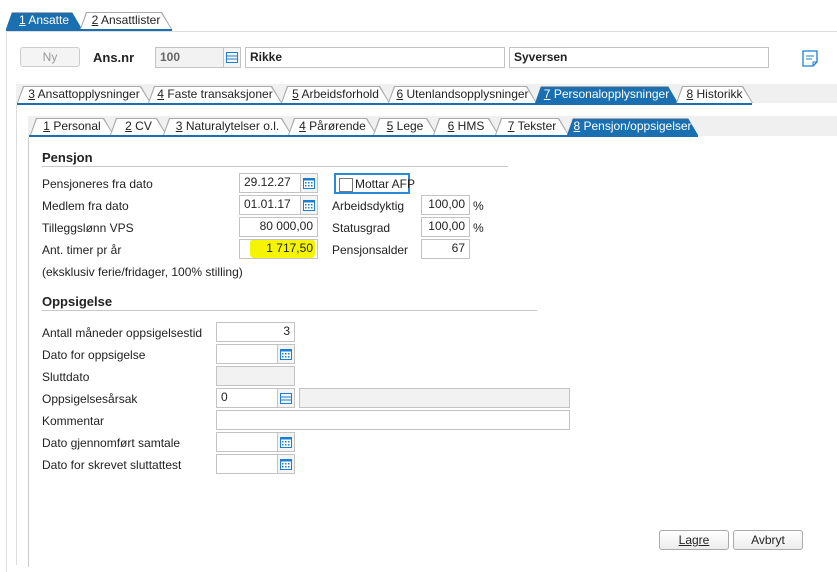 Image resolution: width=837 pixels, height=572 pixels. Describe the element at coordinates (77, 301) in the screenshot. I see `oppsigelse-heading: Oppsigelse` at that location.